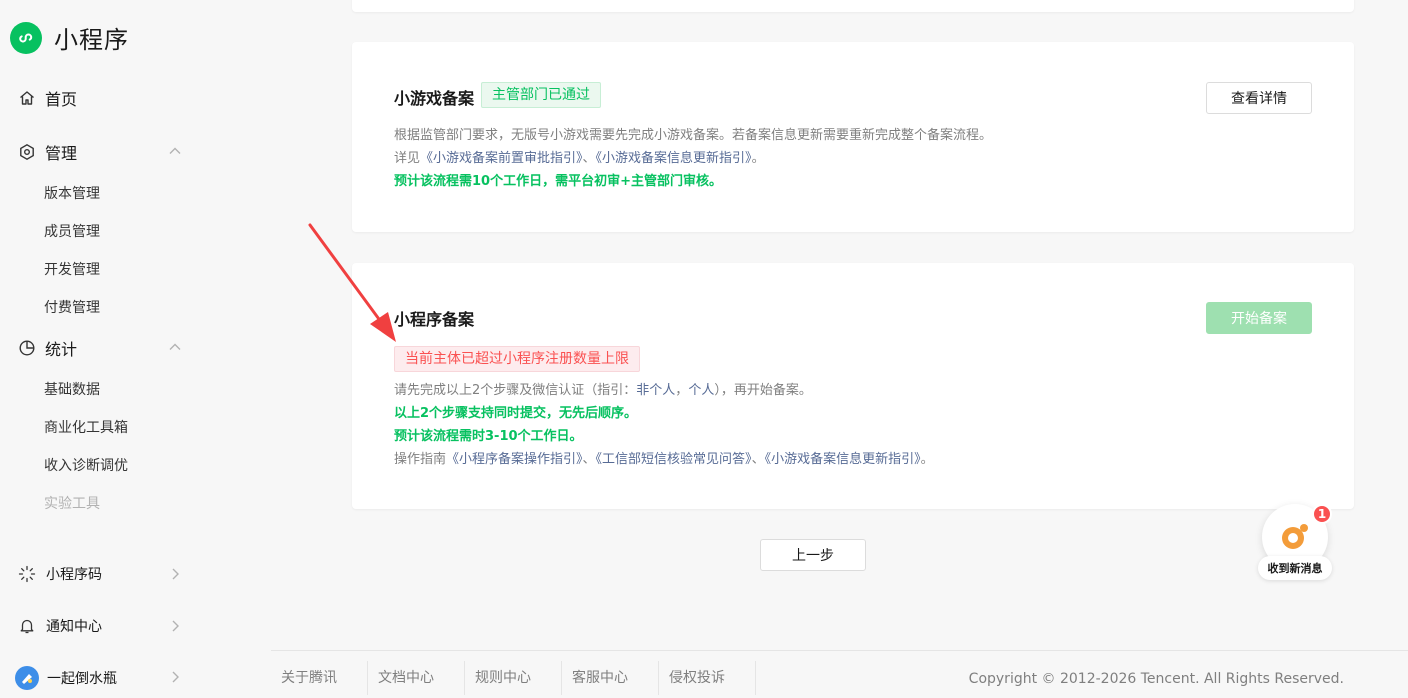 This screenshot has height=698, width=1408. I want to click on sidebar-item-stats: 统计, so click(47, 348).